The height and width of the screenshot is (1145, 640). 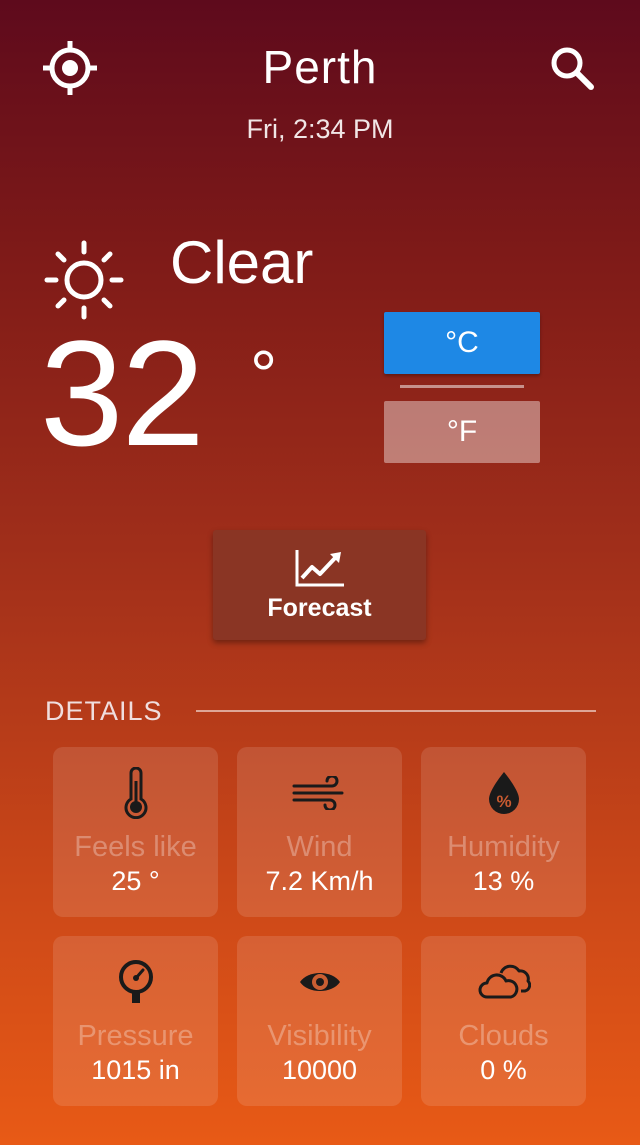 I want to click on eye-icon, so click(x=320, y=982).